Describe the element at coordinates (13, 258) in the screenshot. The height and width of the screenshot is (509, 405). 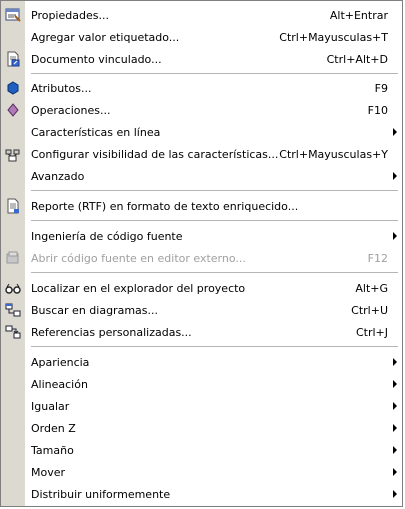
I see `external-editor-icon` at that location.